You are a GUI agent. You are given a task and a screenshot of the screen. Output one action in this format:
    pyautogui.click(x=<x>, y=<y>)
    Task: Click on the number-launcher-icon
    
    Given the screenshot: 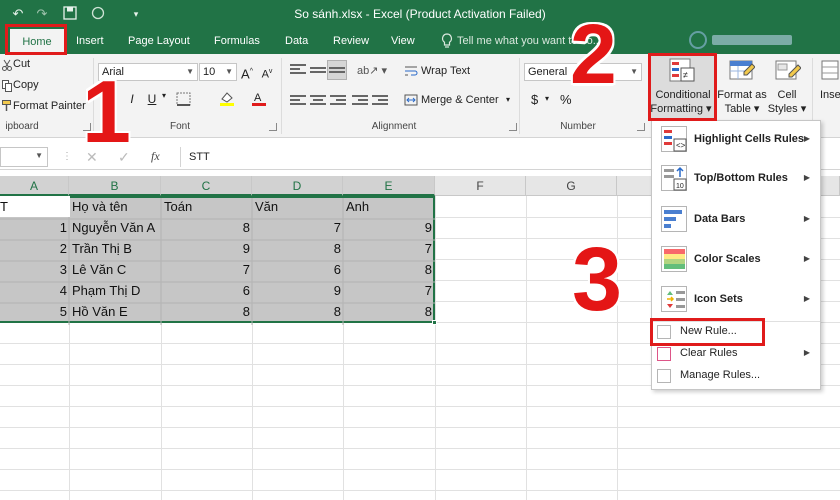 What is the action you would take?
    pyautogui.click(x=641, y=127)
    